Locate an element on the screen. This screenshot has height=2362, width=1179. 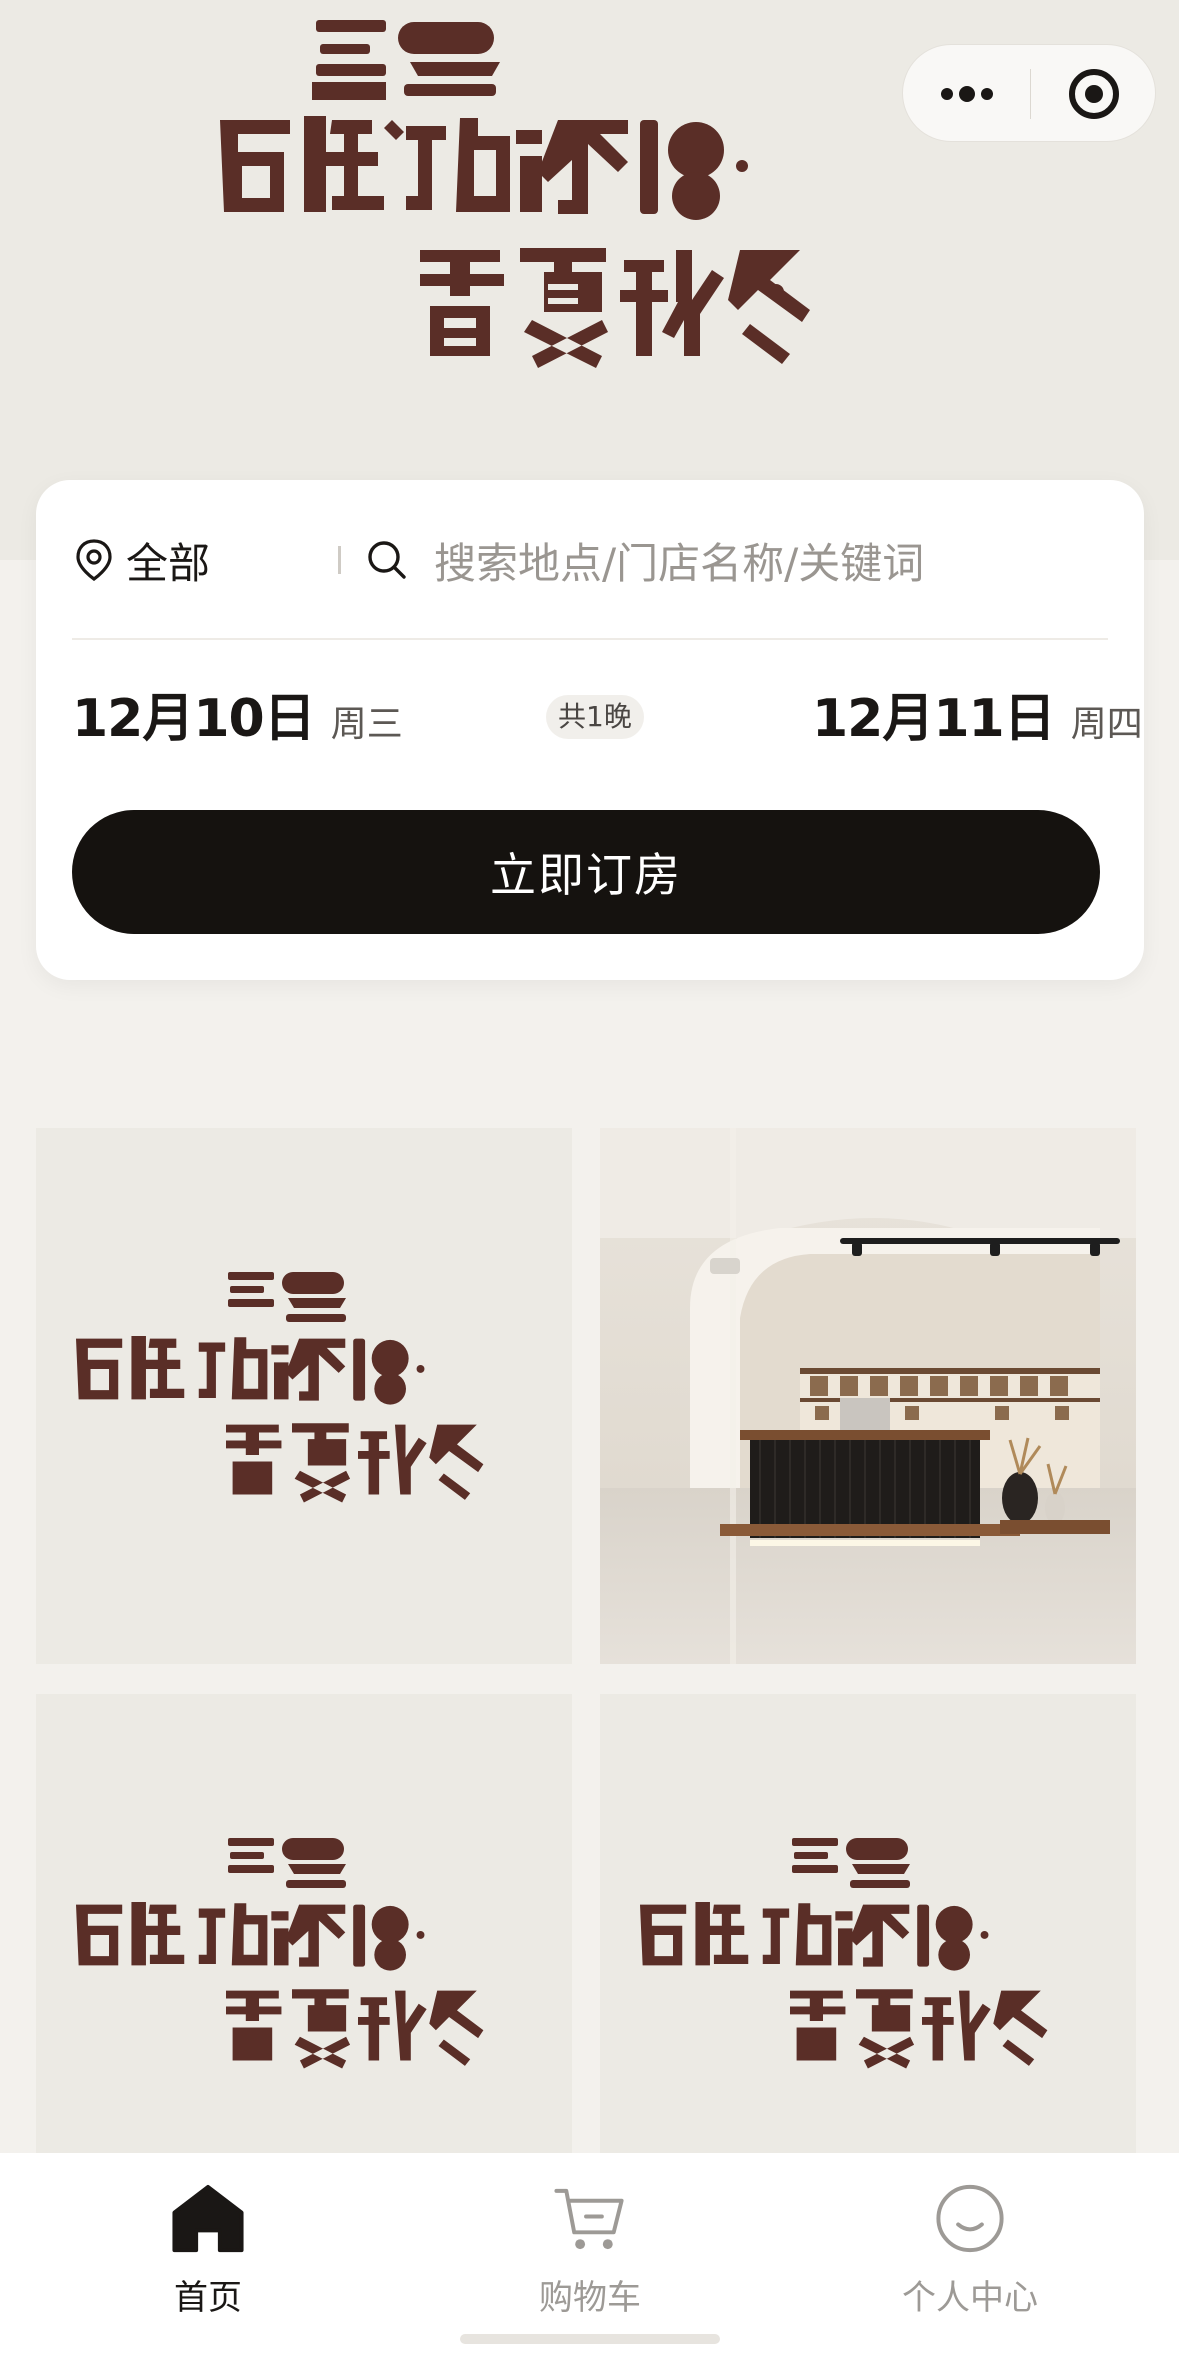
checkin-date: 12月10日 周三 is located at coordinates (237, 713).